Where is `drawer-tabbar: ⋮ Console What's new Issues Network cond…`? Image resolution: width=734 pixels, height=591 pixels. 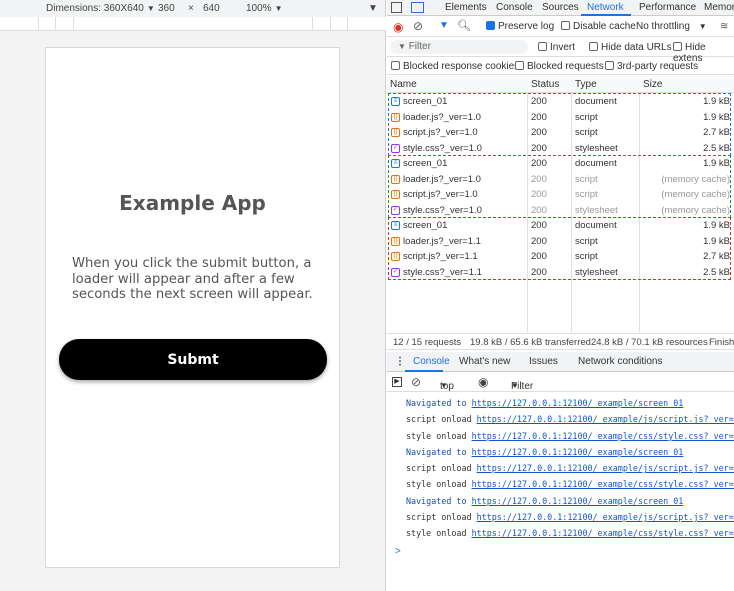 drawer-tabbar: ⋮ Console What's new Issues Network cond… is located at coordinates (560, 362).